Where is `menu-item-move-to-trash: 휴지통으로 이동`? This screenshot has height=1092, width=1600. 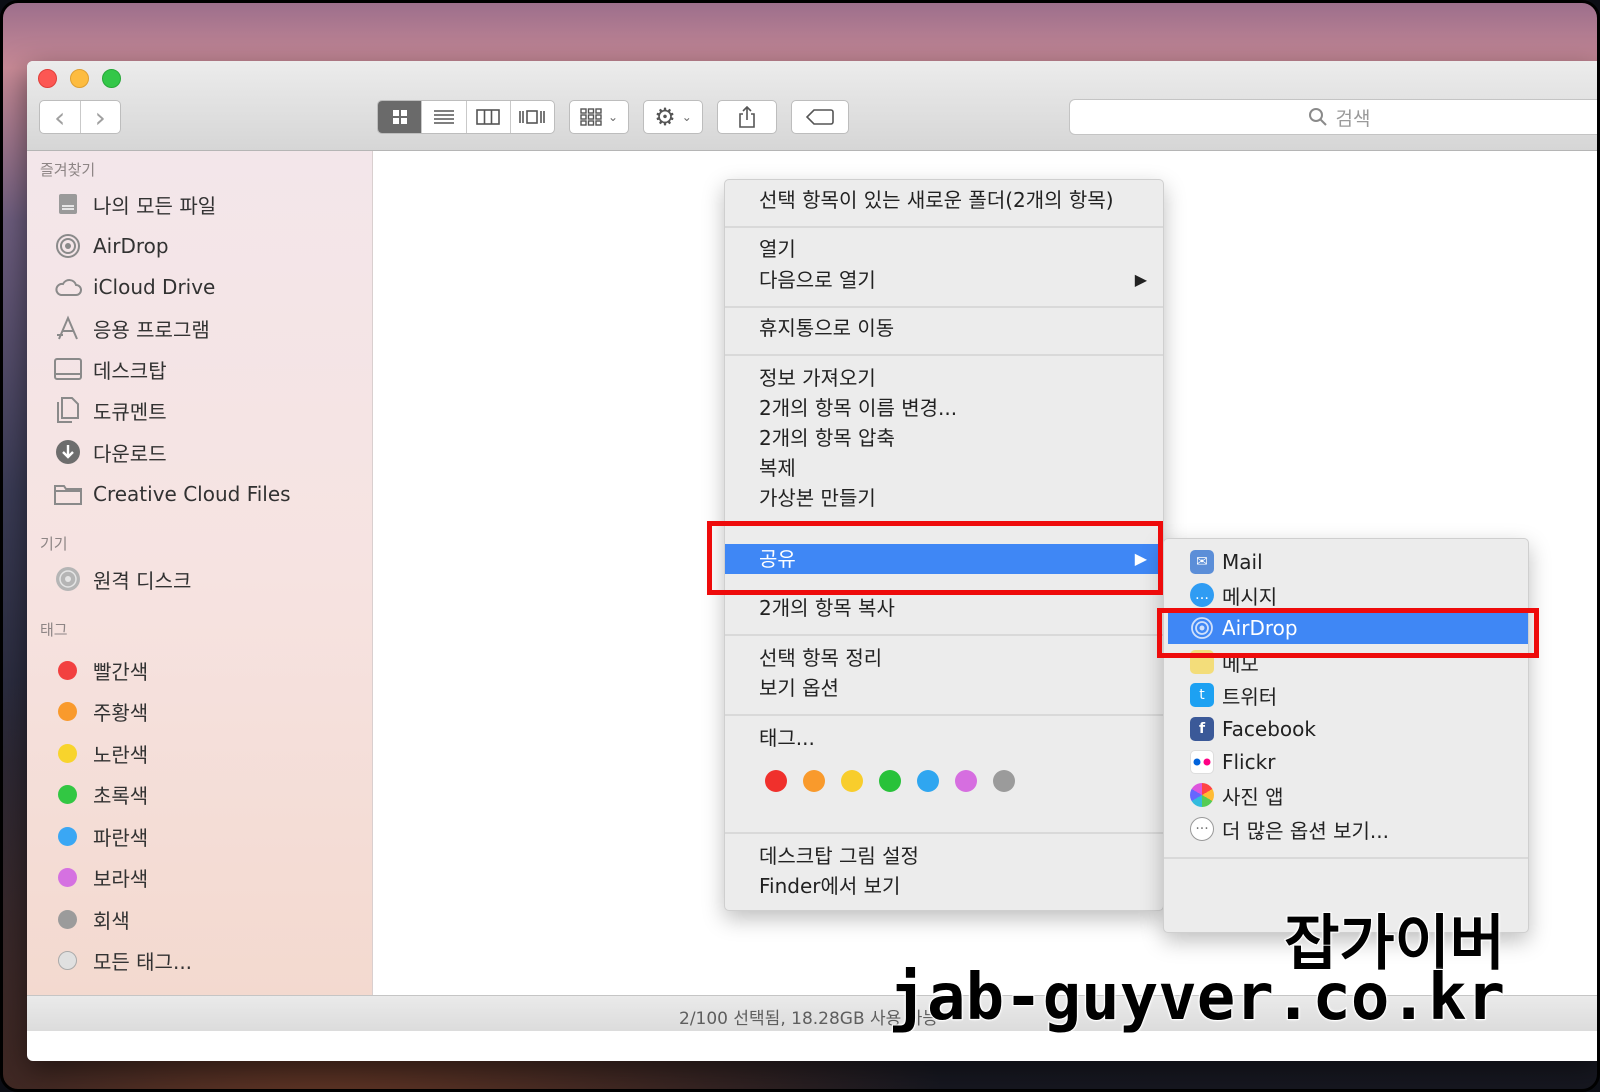
menu-item-move-to-trash: 휴지통으로 이동 is located at coordinates (826, 328).